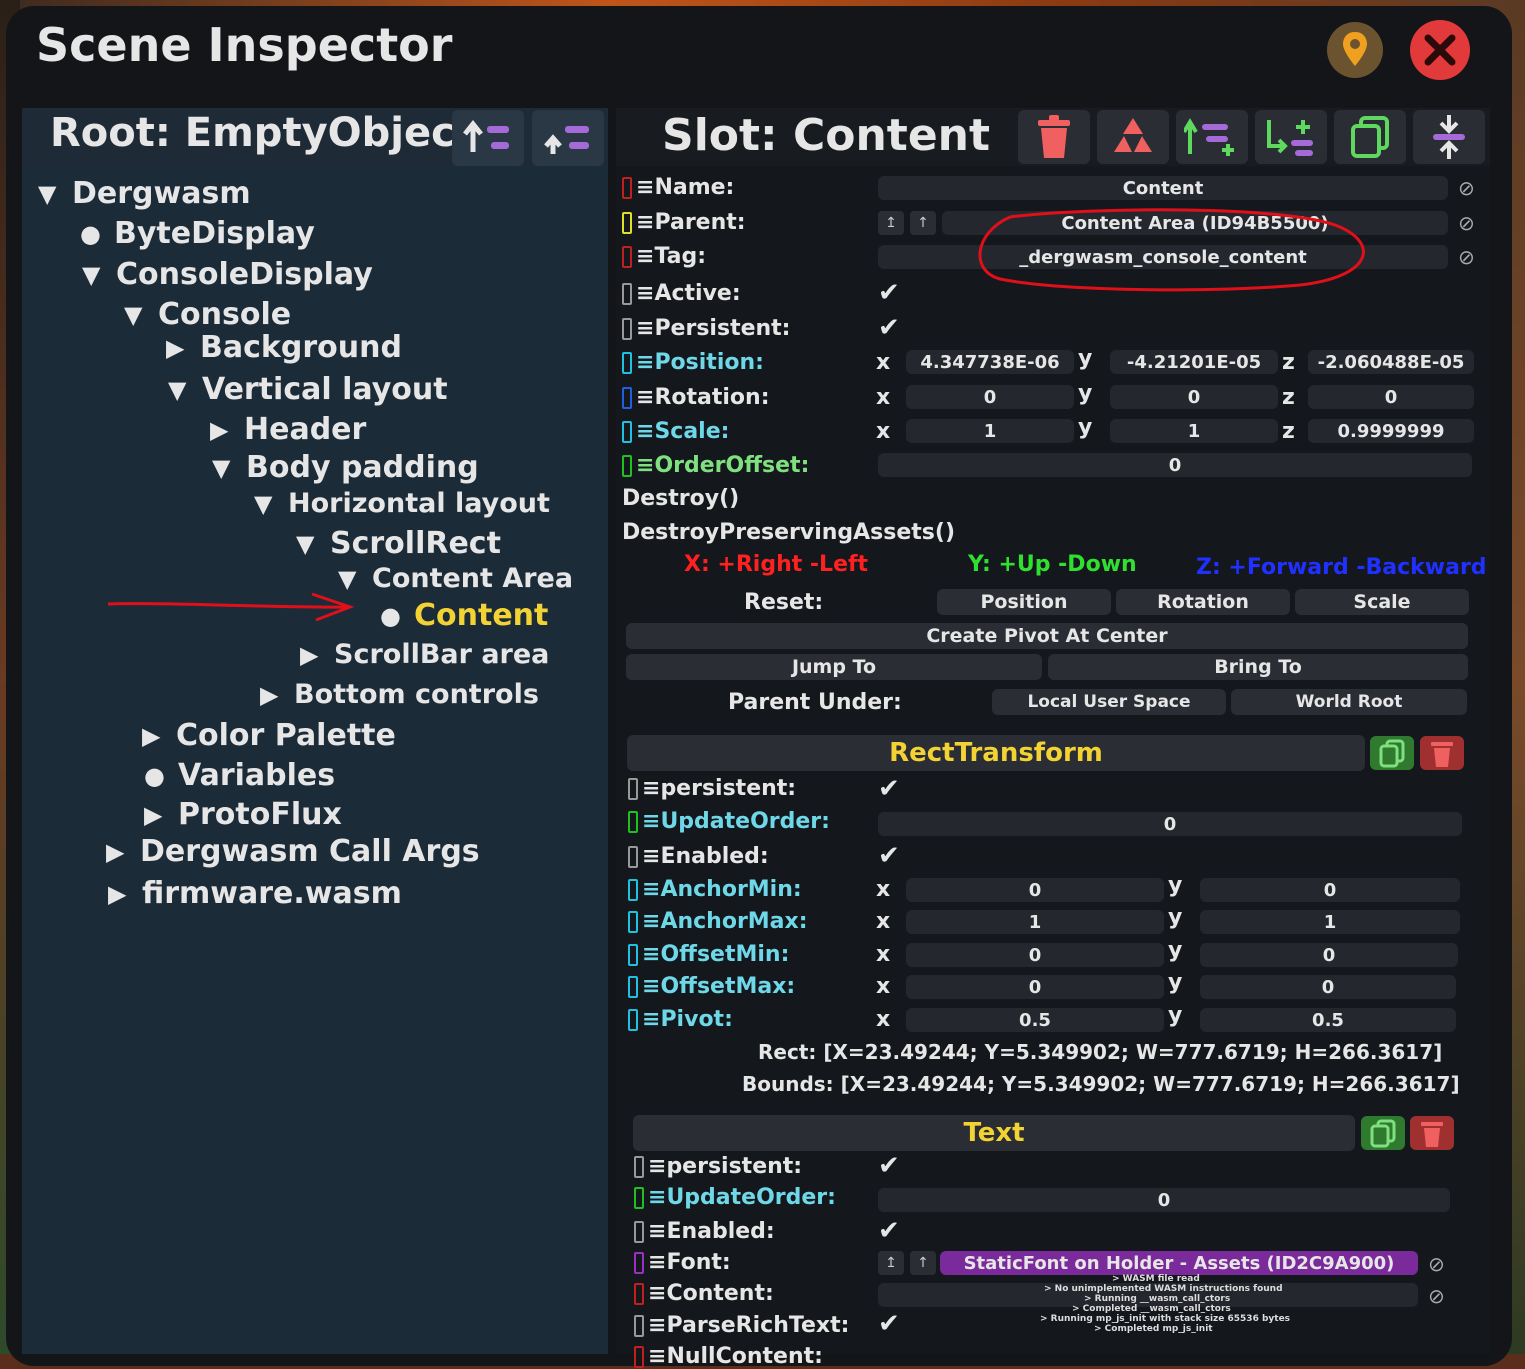 The height and width of the screenshot is (1369, 1525). What do you see at coordinates (923, 223) in the screenshot?
I see `select-parent-button: ↑` at bounding box center [923, 223].